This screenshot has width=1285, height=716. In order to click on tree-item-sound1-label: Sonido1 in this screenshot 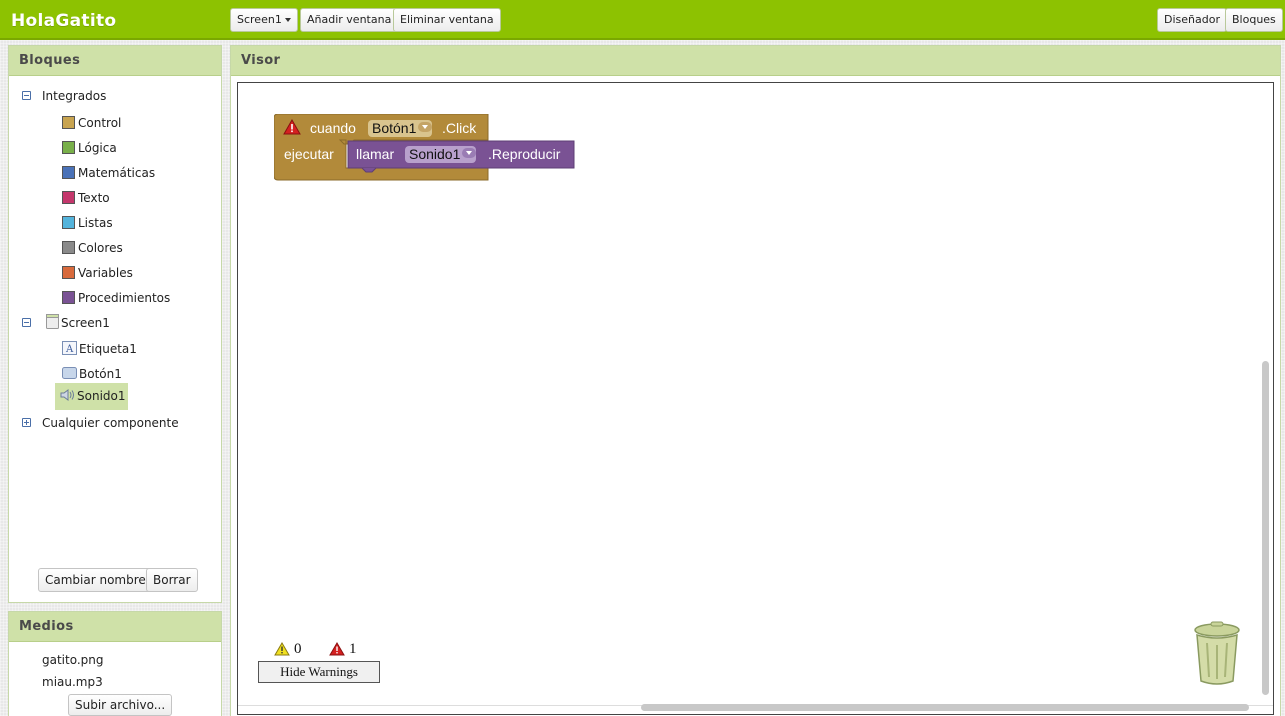, I will do `click(101, 396)`.